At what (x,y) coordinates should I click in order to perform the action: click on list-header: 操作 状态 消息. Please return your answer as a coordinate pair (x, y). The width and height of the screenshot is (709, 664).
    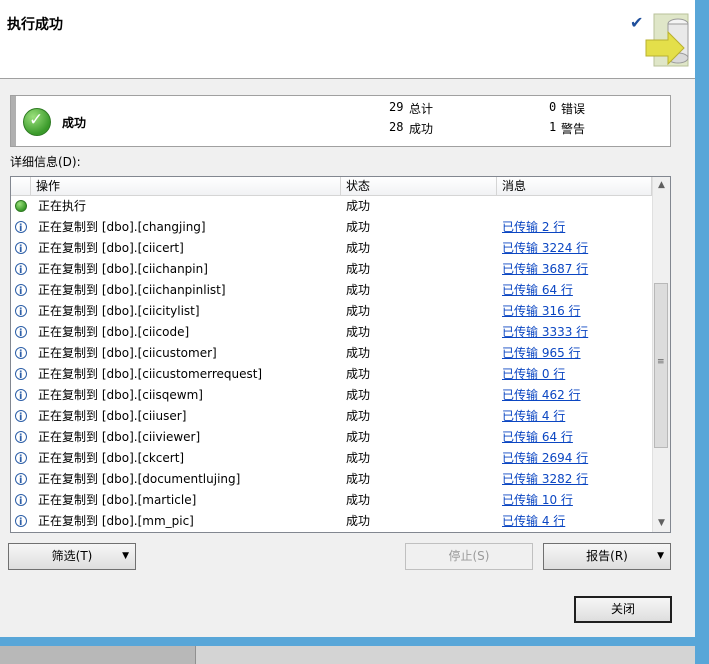
    Looking at the image, I should click on (331, 186).